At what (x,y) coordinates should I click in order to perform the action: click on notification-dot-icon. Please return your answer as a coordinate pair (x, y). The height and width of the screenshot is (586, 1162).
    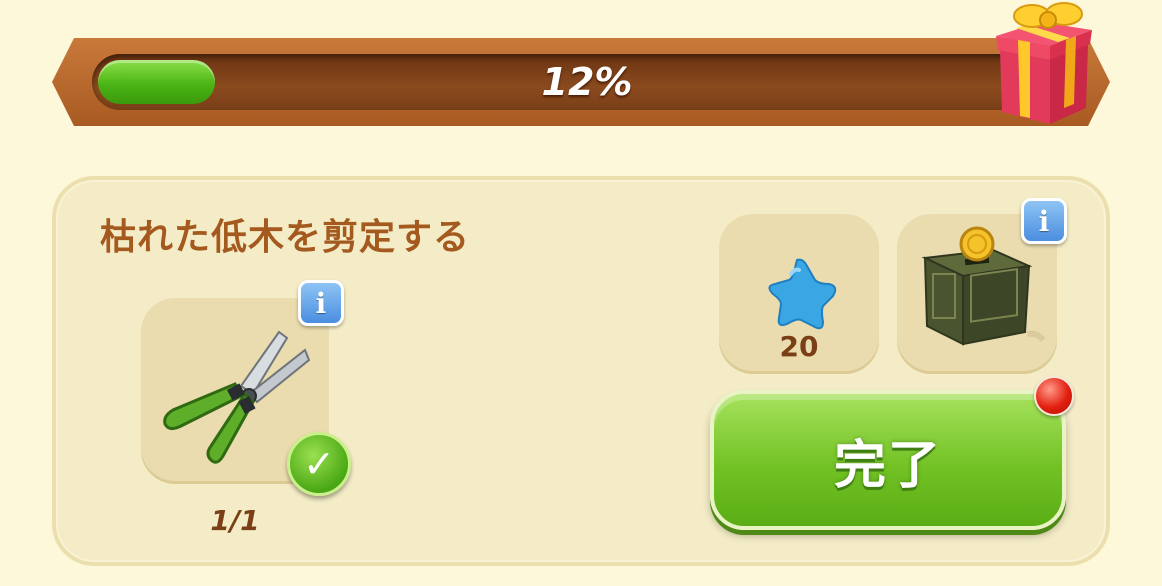
    Looking at the image, I should click on (1054, 396).